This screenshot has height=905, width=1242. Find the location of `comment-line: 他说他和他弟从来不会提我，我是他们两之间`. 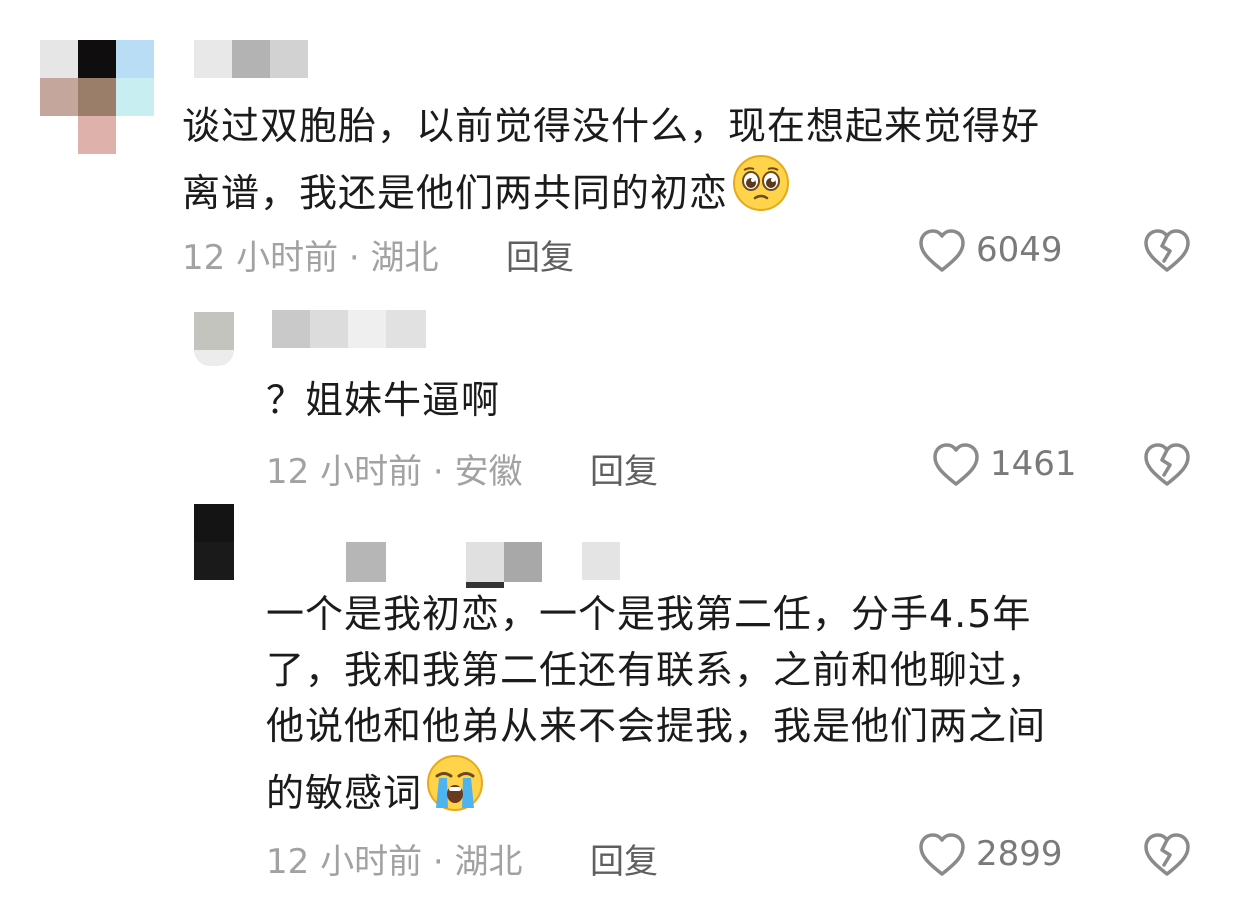

comment-line: 他说他和他弟从来不会提我，我是他们两之间 is located at coordinates (656, 726).